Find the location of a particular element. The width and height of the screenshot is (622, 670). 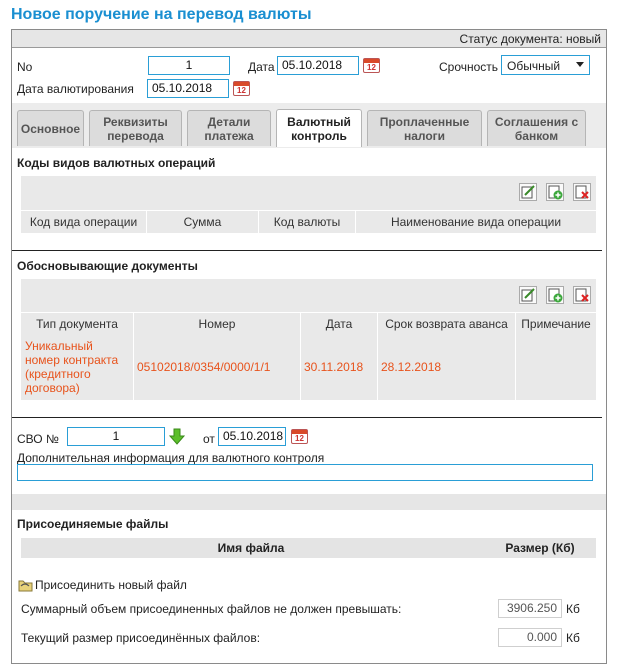

value-date-field: 05.10.2018 is located at coordinates (188, 88).